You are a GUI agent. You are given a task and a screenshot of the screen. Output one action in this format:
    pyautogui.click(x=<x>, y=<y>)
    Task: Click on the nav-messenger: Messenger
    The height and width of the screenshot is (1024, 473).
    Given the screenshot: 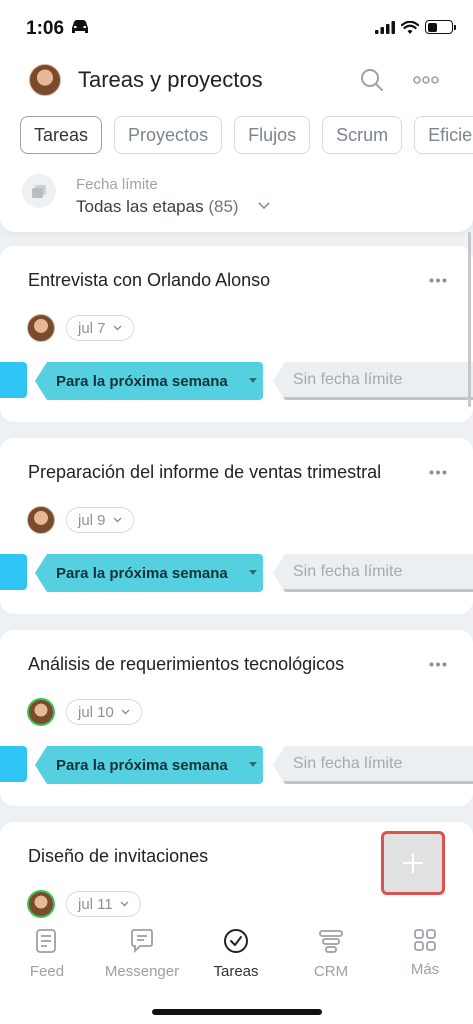 What is the action you would take?
    pyautogui.click(x=142, y=954)
    